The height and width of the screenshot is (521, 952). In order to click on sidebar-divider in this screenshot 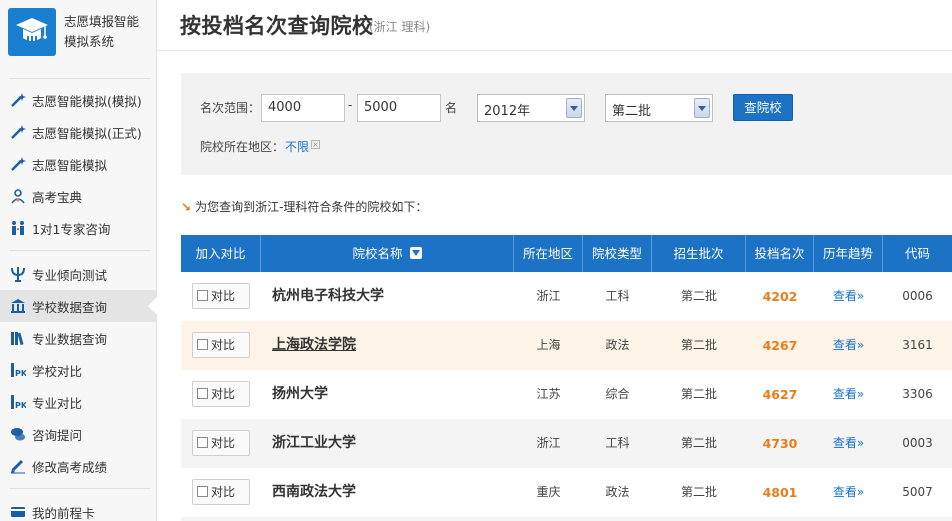, I will do `click(80, 78)`.